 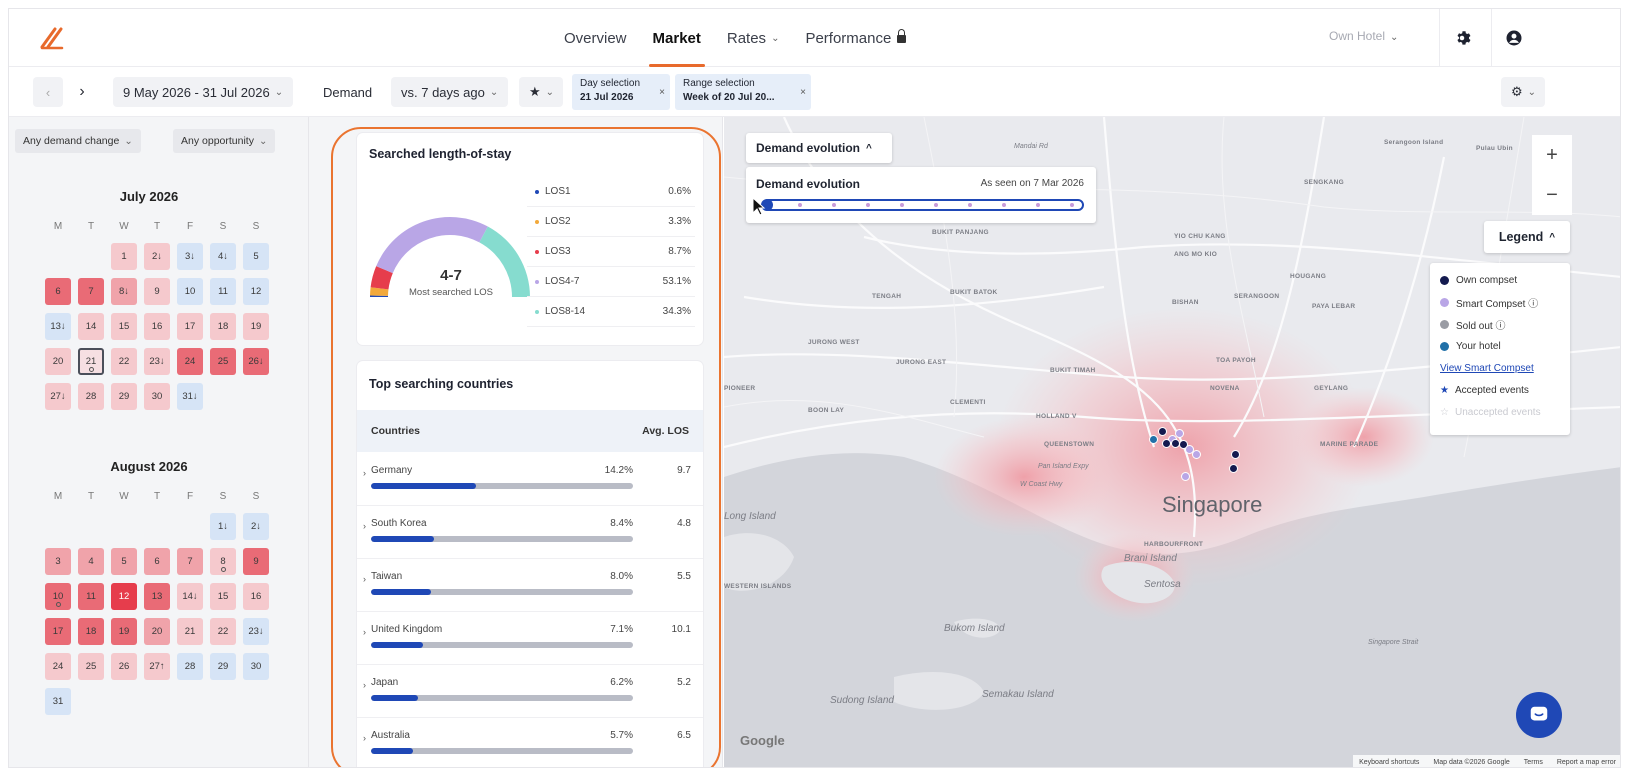 What do you see at coordinates (1552, 195) in the screenshot?
I see `zoom-out-button: −` at bounding box center [1552, 195].